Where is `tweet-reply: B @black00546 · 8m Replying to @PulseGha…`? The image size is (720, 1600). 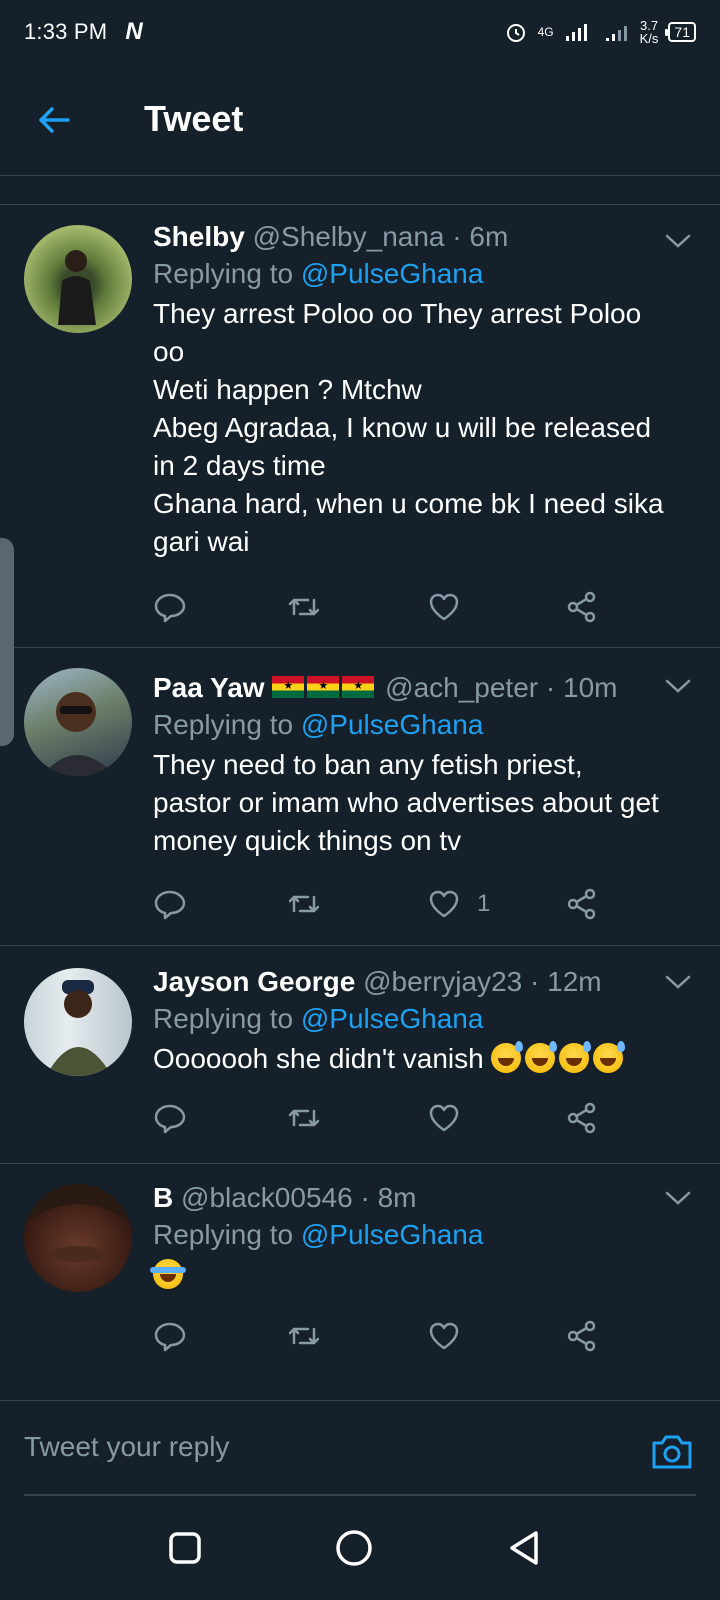 tweet-reply: B @black00546 · 8m Replying to @PulseGha… is located at coordinates (360, 1282).